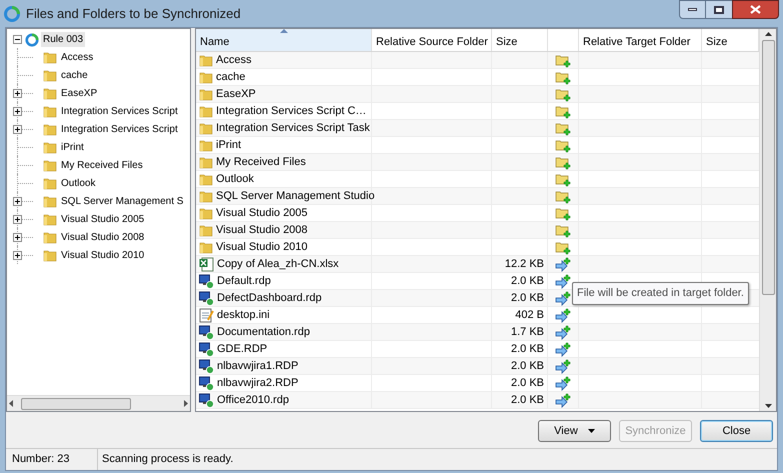  Describe the element at coordinates (767, 220) in the screenshot. I see `vertical-scrollbar` at that location.